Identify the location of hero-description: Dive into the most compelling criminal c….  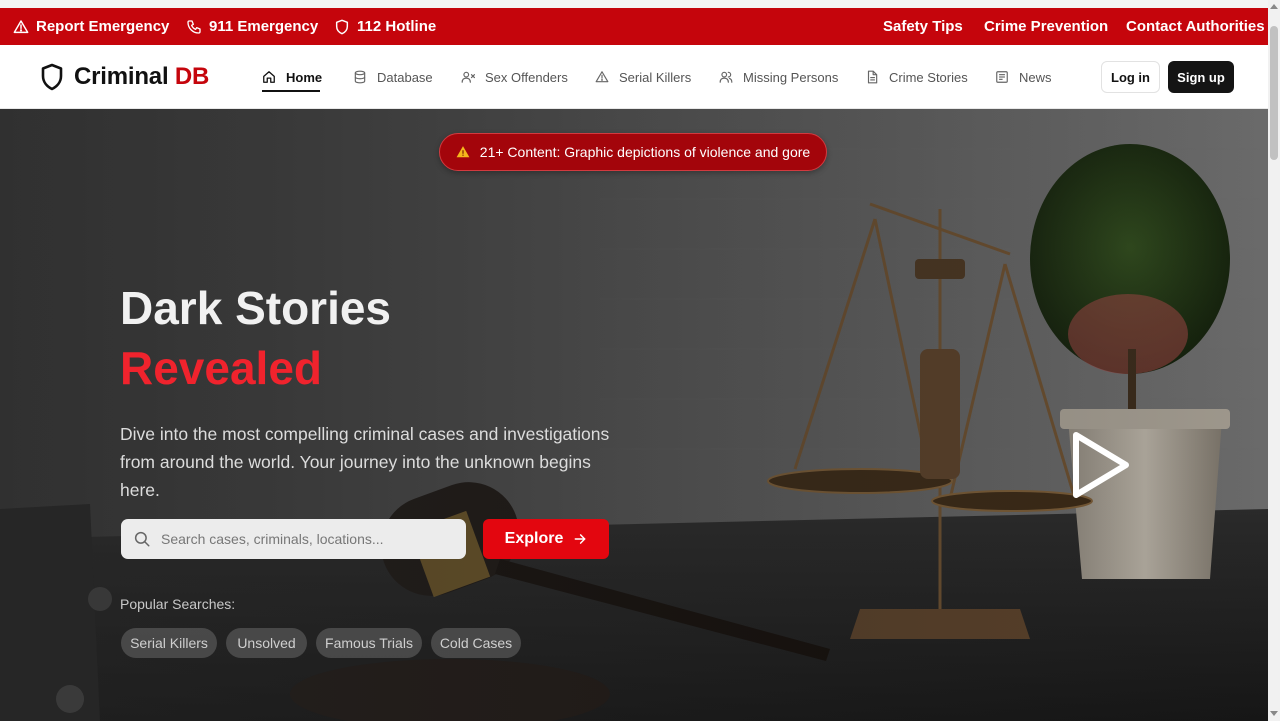
(365, 462).